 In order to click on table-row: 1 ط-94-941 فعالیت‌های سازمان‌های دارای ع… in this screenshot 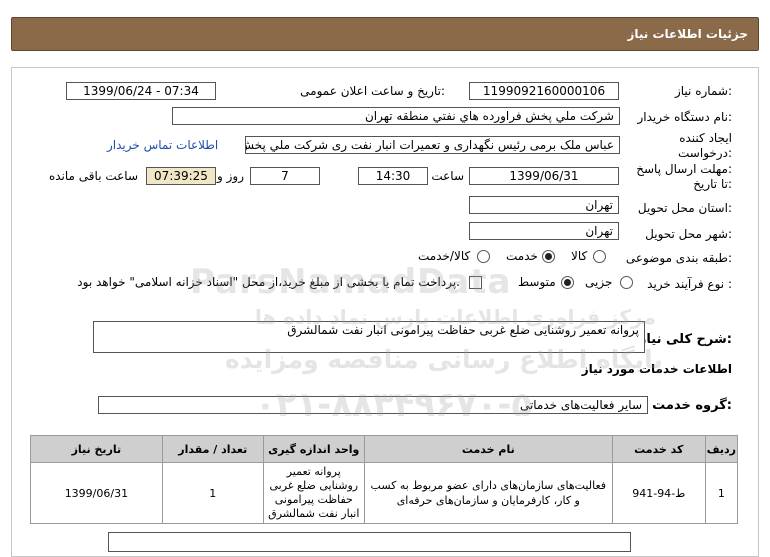, I will do `click(384, 493)`.